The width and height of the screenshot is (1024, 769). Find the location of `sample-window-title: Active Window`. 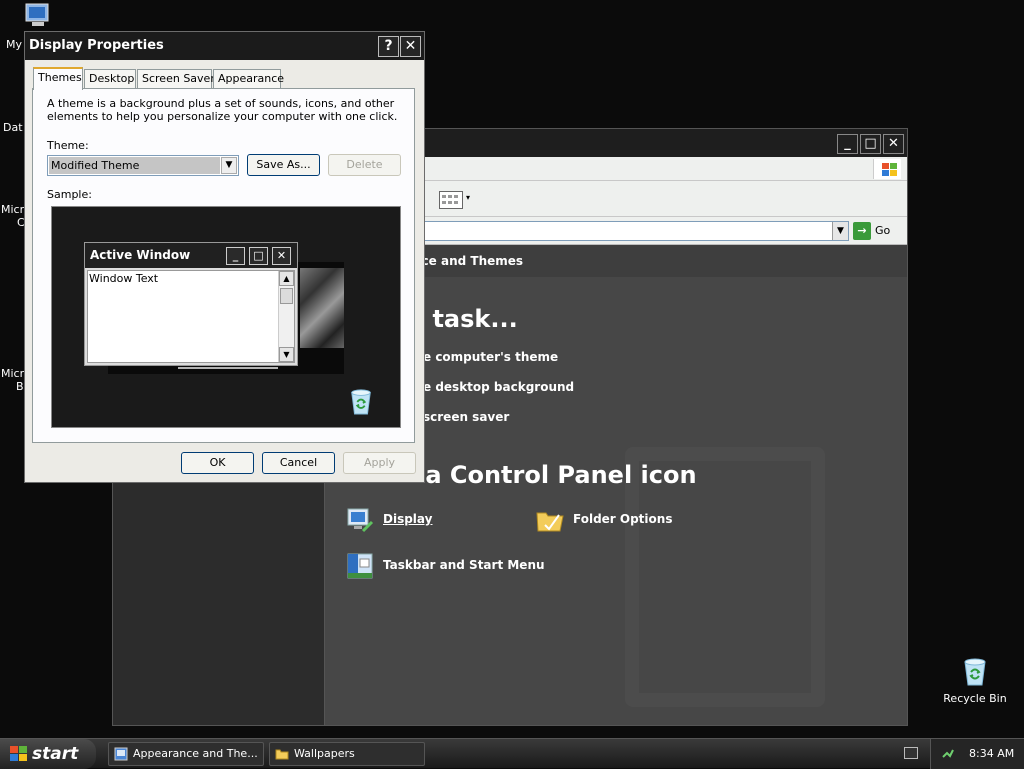

sample-window-title: Active Window is located at coordinates (140, 255).